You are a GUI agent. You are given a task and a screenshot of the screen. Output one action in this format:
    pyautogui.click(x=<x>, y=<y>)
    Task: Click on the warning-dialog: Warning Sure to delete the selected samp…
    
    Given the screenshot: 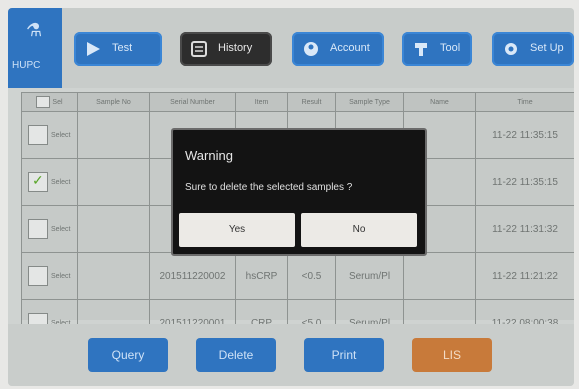 What is the action you would take?
    pyautogui.click(x=299, y=192)
    